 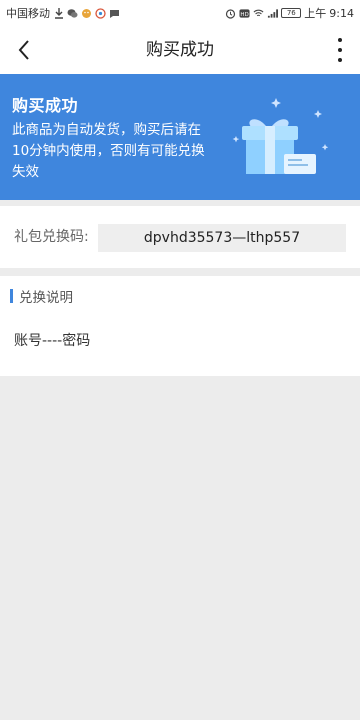 I want to click on signal-icon, so click(x=273, y=13).